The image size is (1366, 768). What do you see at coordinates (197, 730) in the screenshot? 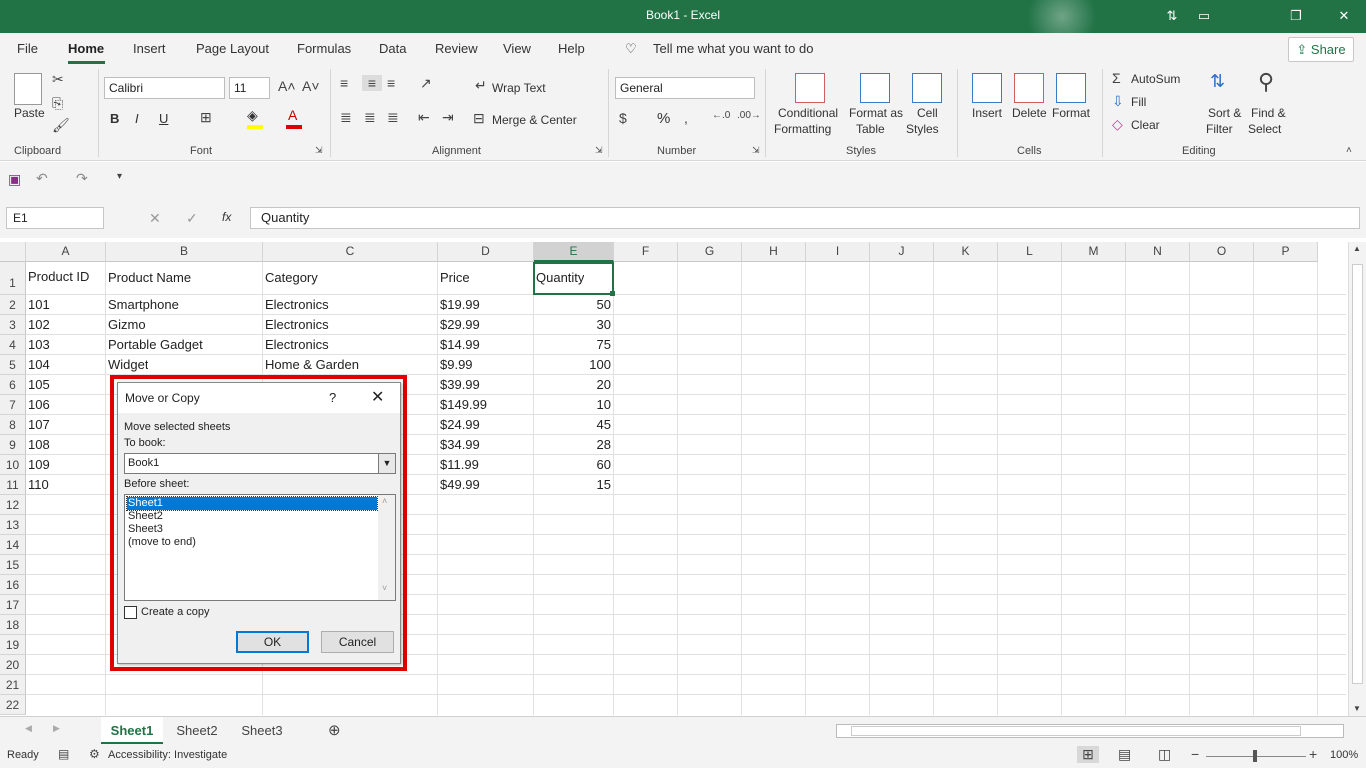
I see `sheet-tab-sheet2: Sheet2` at bounding box center [197, 730].